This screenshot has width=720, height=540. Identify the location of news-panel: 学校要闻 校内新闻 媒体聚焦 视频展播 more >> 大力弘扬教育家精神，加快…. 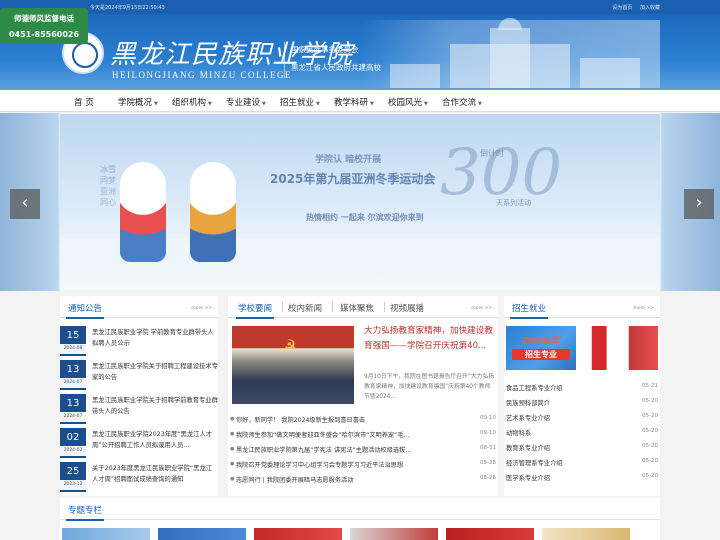
(363, 396).